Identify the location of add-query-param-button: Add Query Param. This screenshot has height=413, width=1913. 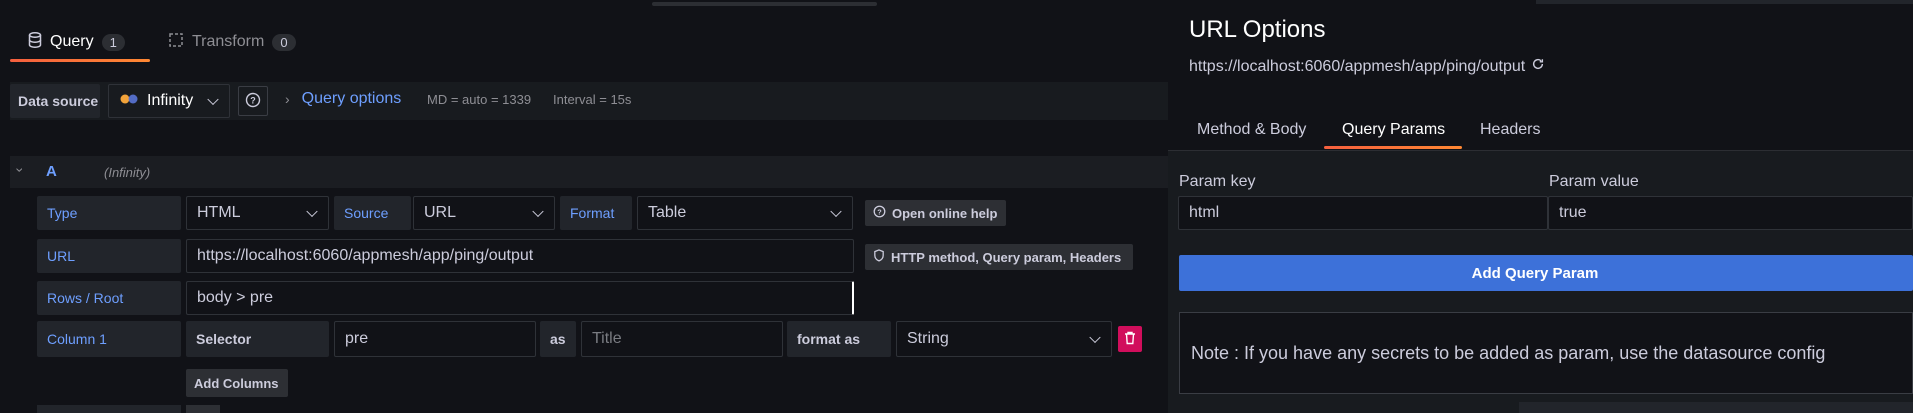
(1546, 273).